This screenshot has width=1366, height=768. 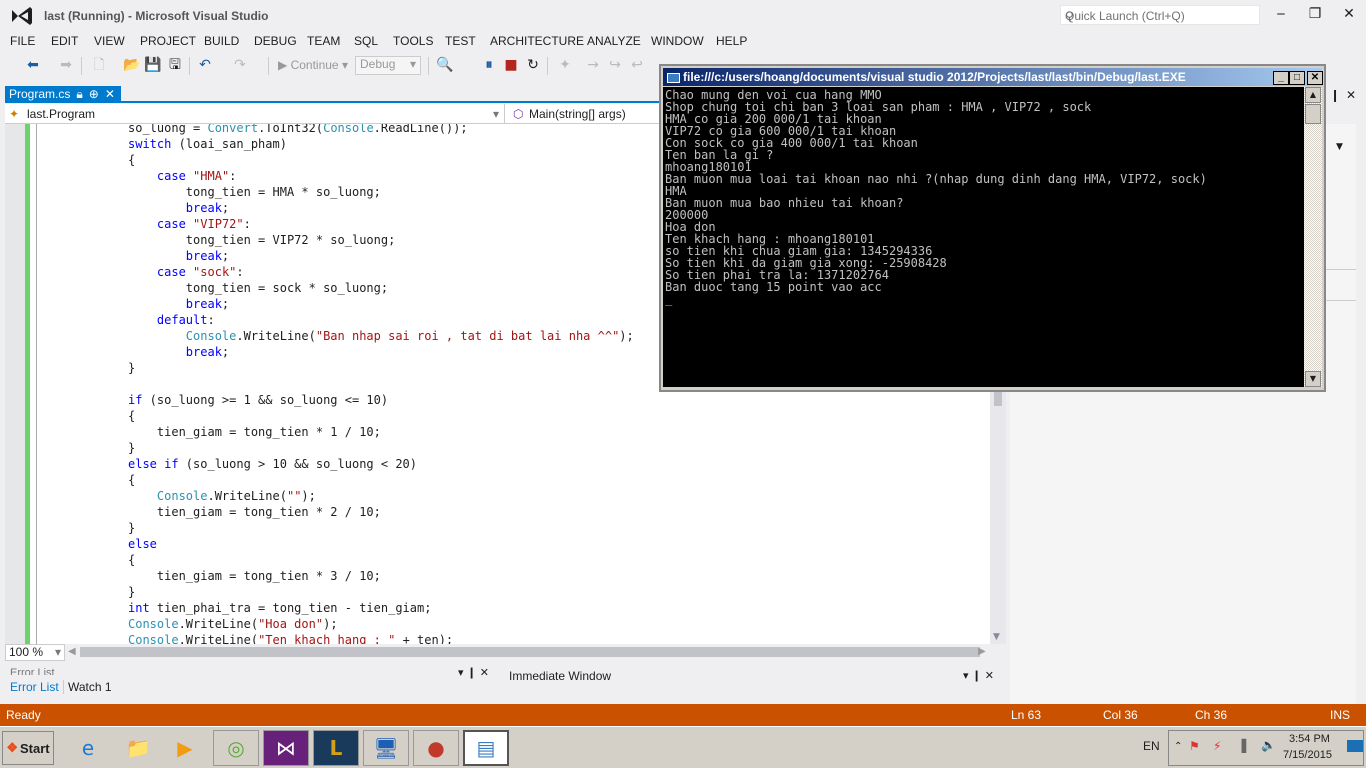 I want to click on network-icon: ▐, so click(x=1241, y=746).